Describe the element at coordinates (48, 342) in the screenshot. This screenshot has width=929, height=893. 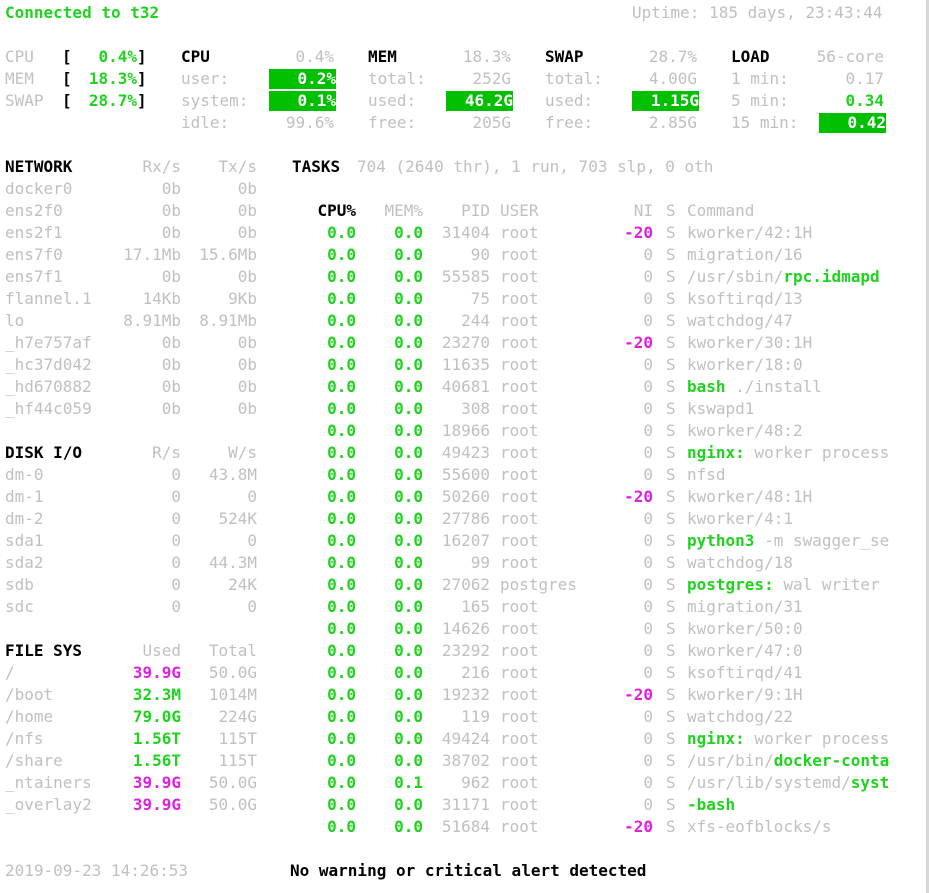
I see `network-interface: _h7e757af` at that location.